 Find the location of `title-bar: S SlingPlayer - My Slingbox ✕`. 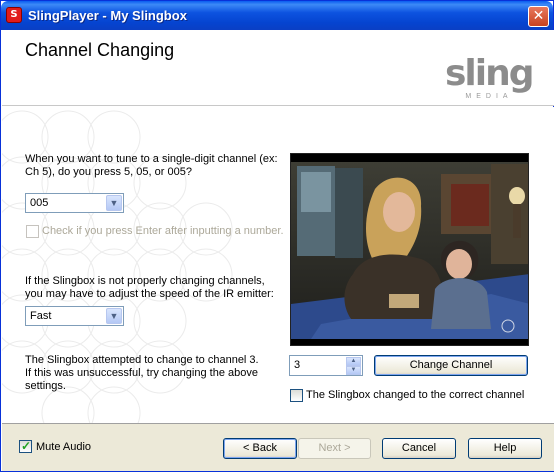

title-bar: S SlingPlayer - My Slingbox ✕ is located at coordinates (277, 15).